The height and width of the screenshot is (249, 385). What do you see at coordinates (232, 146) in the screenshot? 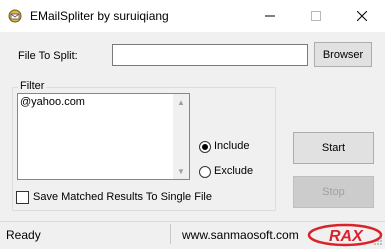
I see `include-radio-label: Include` at bounding box center [232, 146].